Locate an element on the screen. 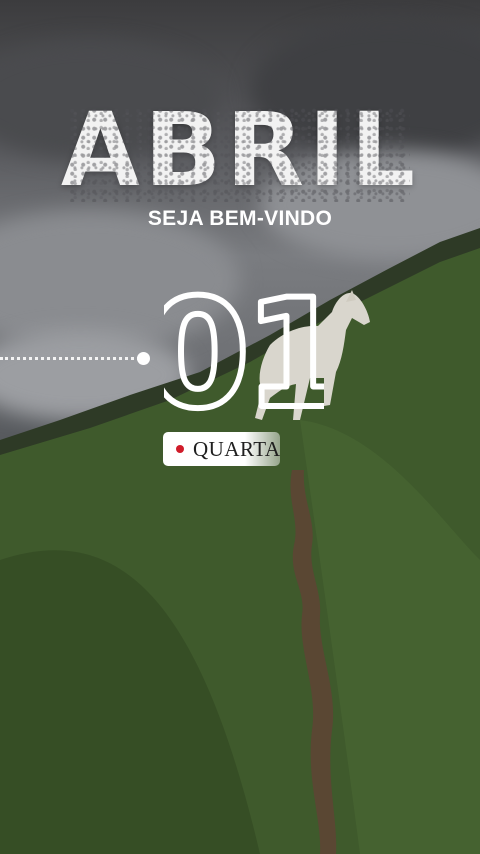  day-number: 01 is located at coordinates (244, 358).